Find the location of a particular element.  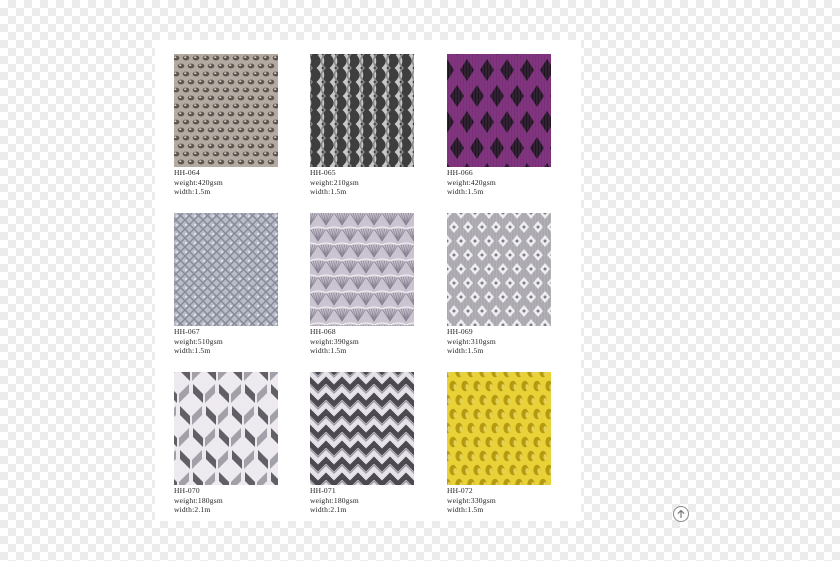

product-code: HH-066 is located at coordinates (460, 172).